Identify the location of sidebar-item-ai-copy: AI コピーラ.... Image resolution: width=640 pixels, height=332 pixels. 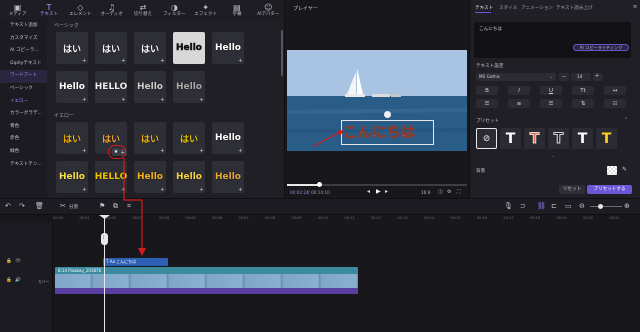
(23, 51).